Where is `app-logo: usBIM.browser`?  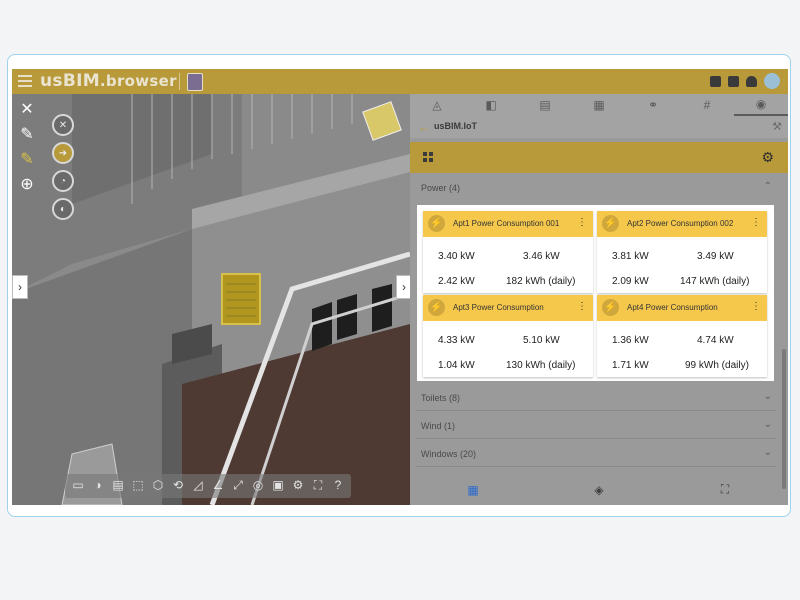 app-logo: usBIM.browser is located at coordinates (108, 81).